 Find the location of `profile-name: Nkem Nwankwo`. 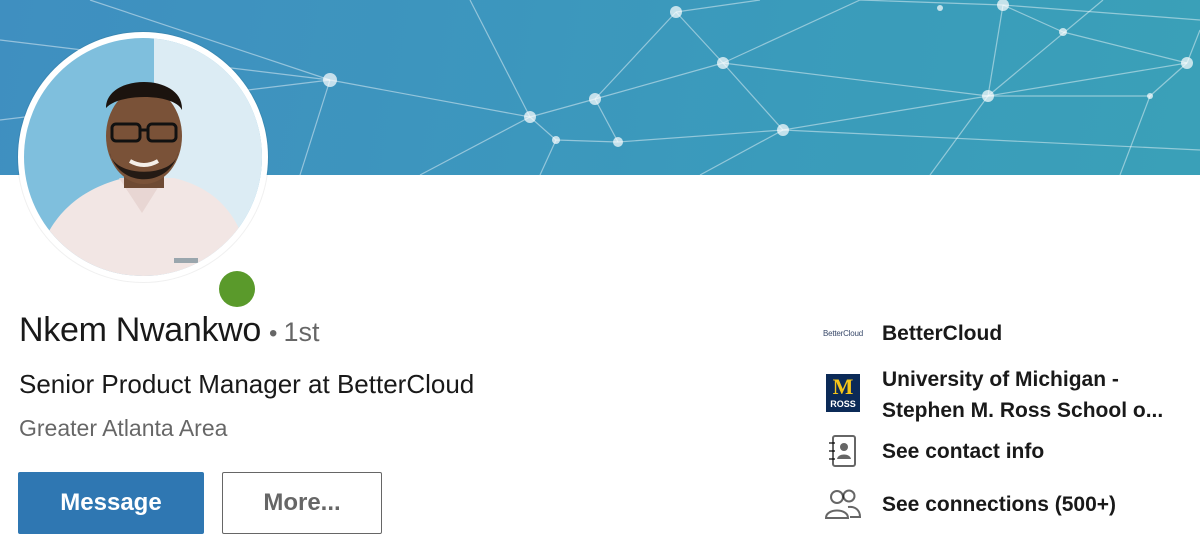

profile-name: Nkem Nwankwo is located at coordinates (140, 330).